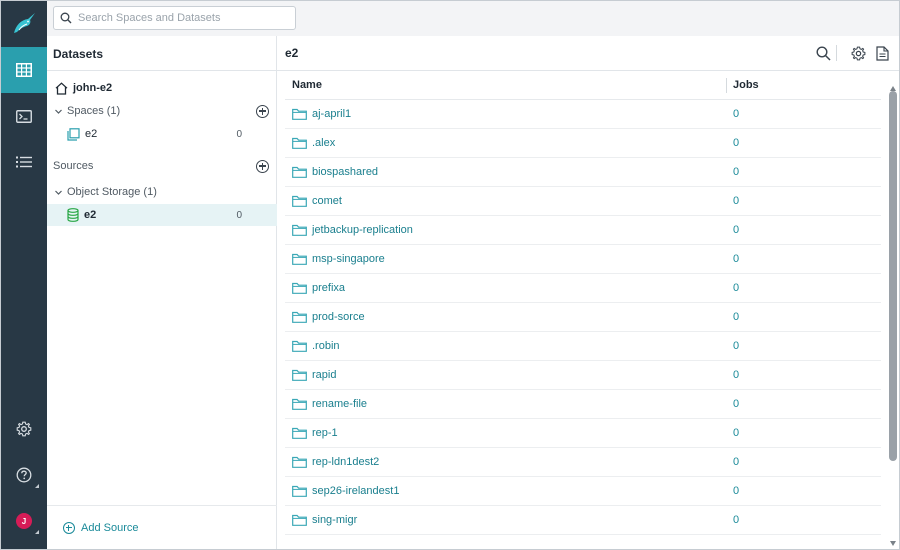  I want to click on dataset-folder-link: prefixa, so click(328, 288).